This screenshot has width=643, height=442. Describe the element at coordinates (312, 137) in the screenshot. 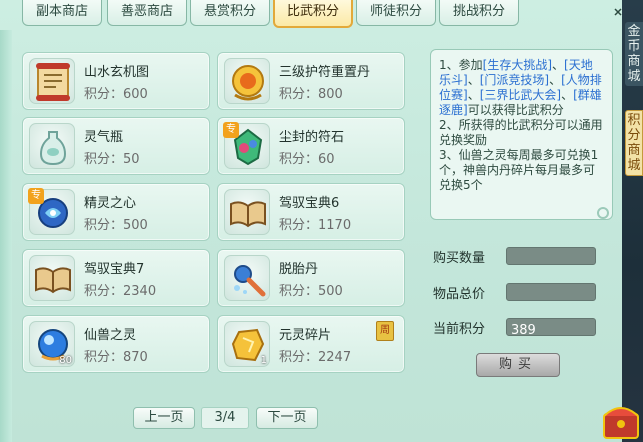

I see `item-name: 尘封的符石` at that location.